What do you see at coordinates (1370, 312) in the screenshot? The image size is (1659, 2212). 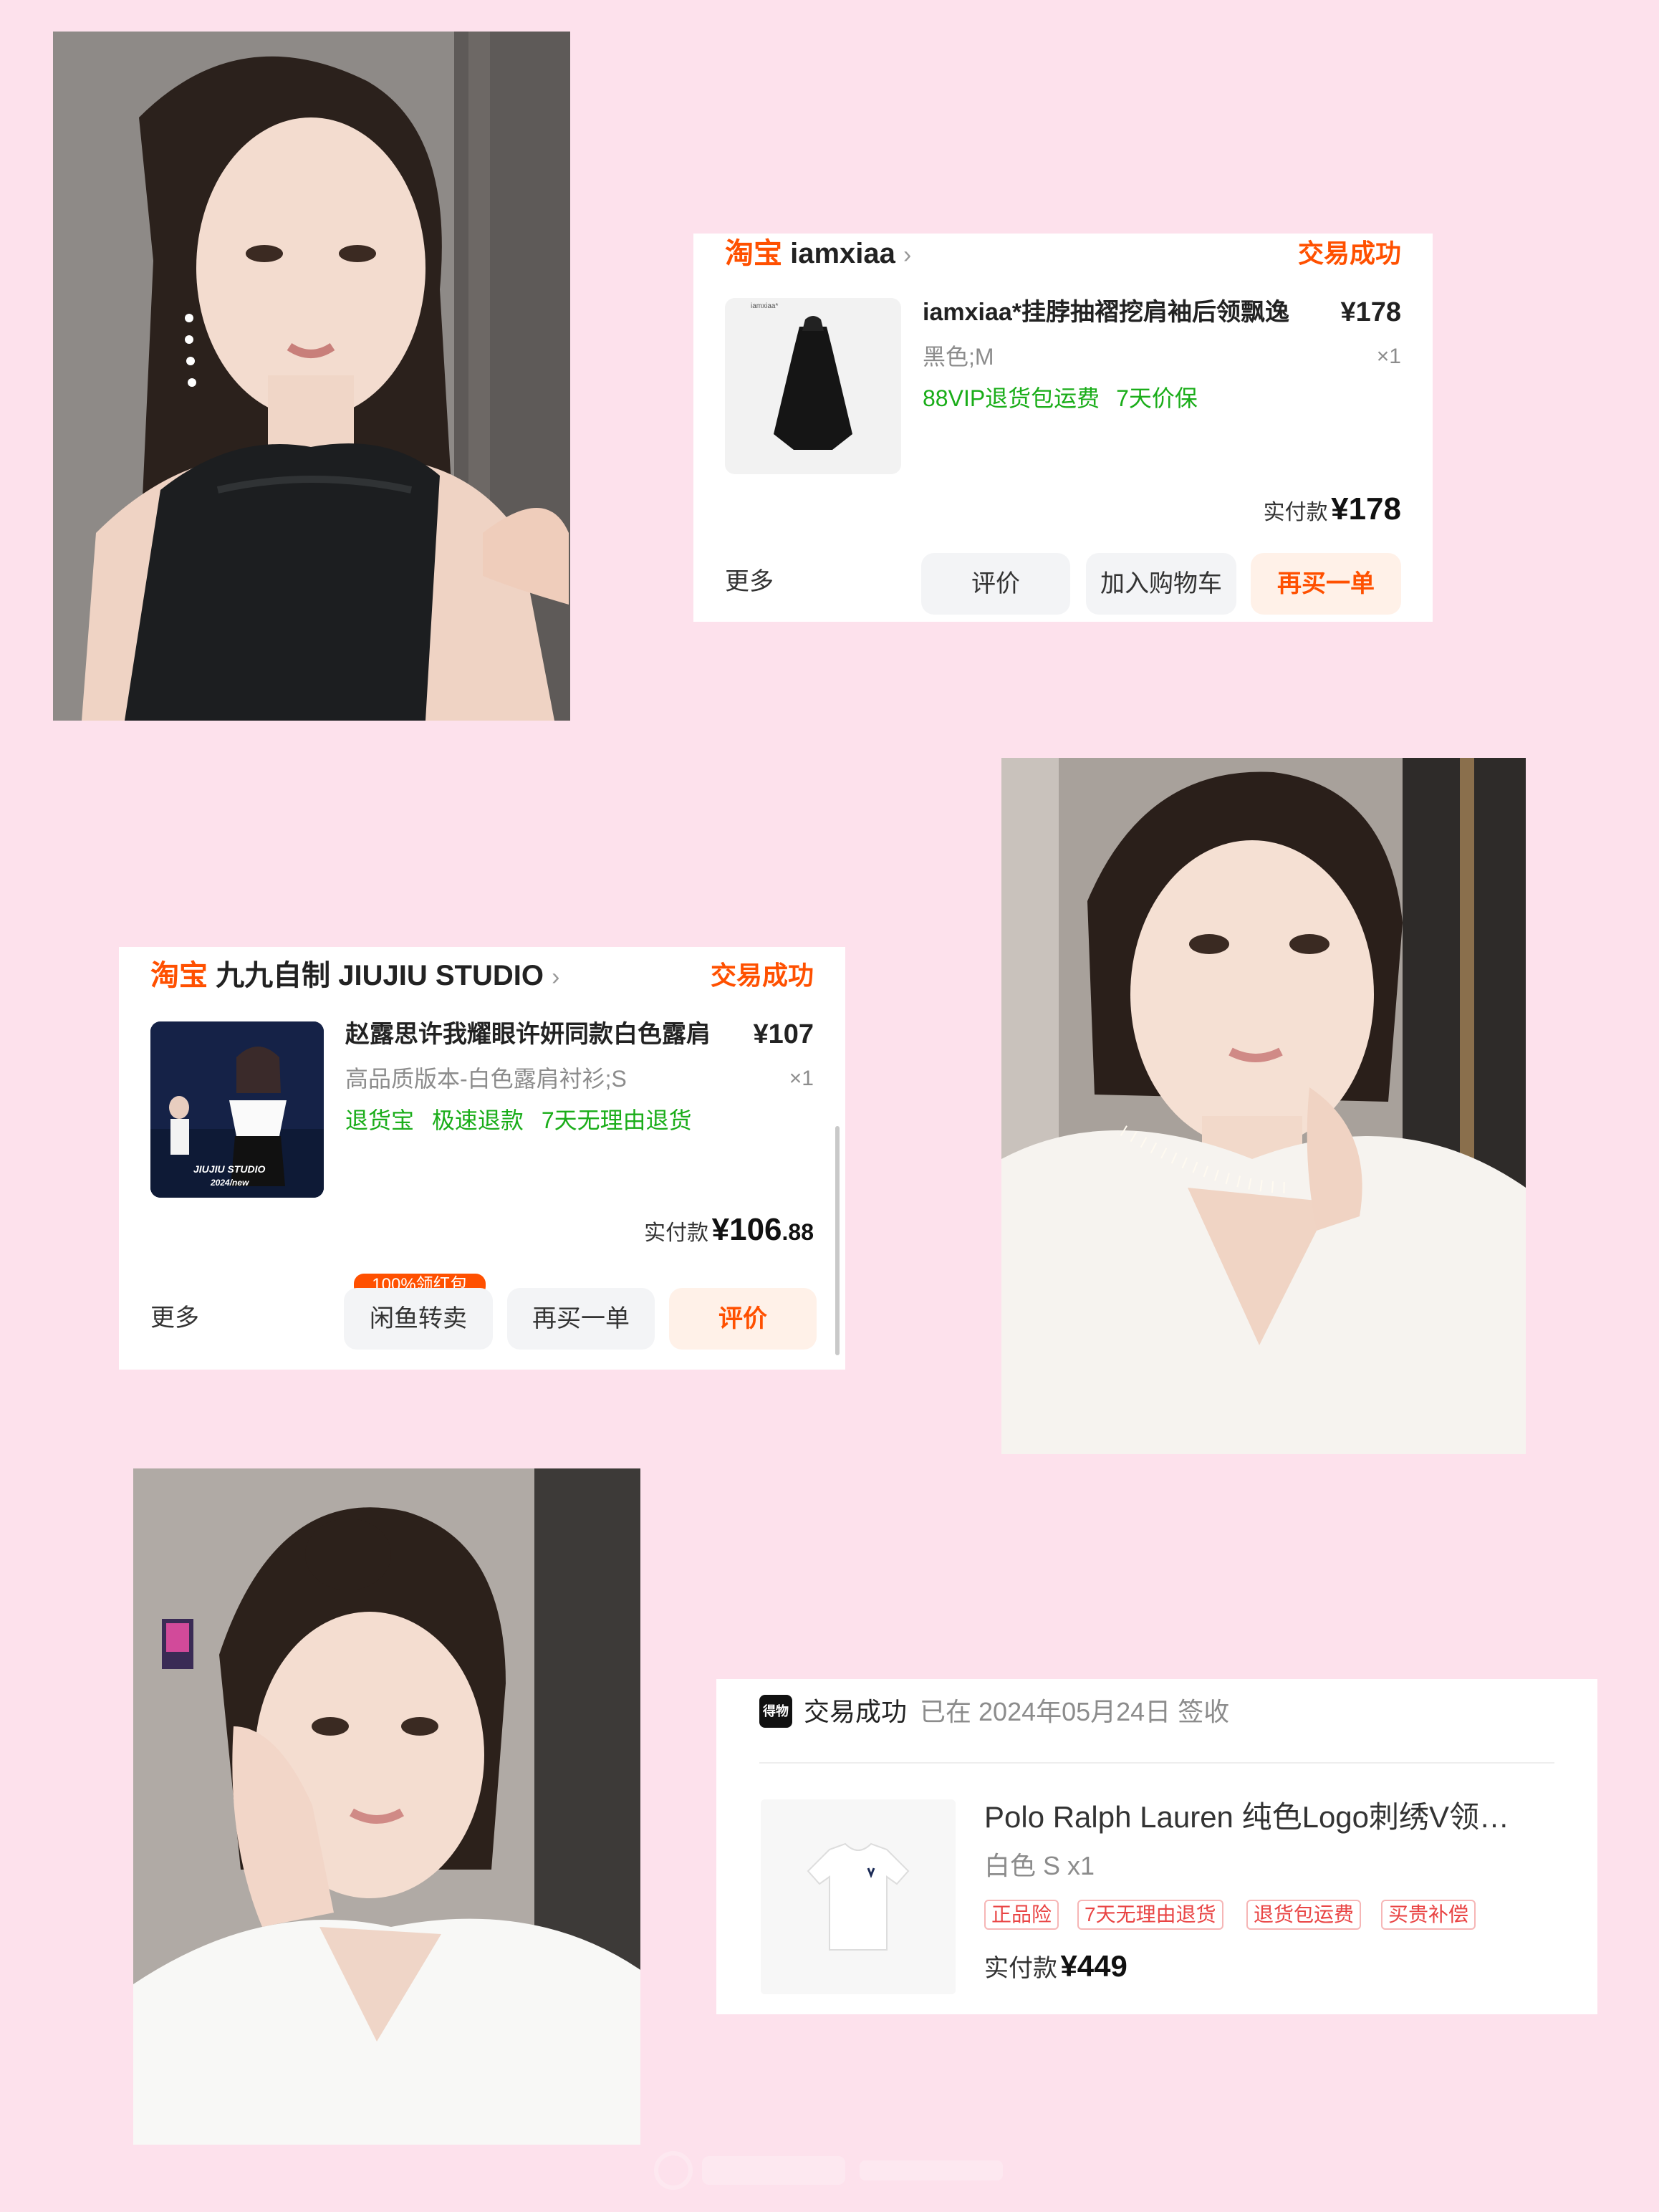 I see `product-price: ¥178` at bounding box center [1370, 312].